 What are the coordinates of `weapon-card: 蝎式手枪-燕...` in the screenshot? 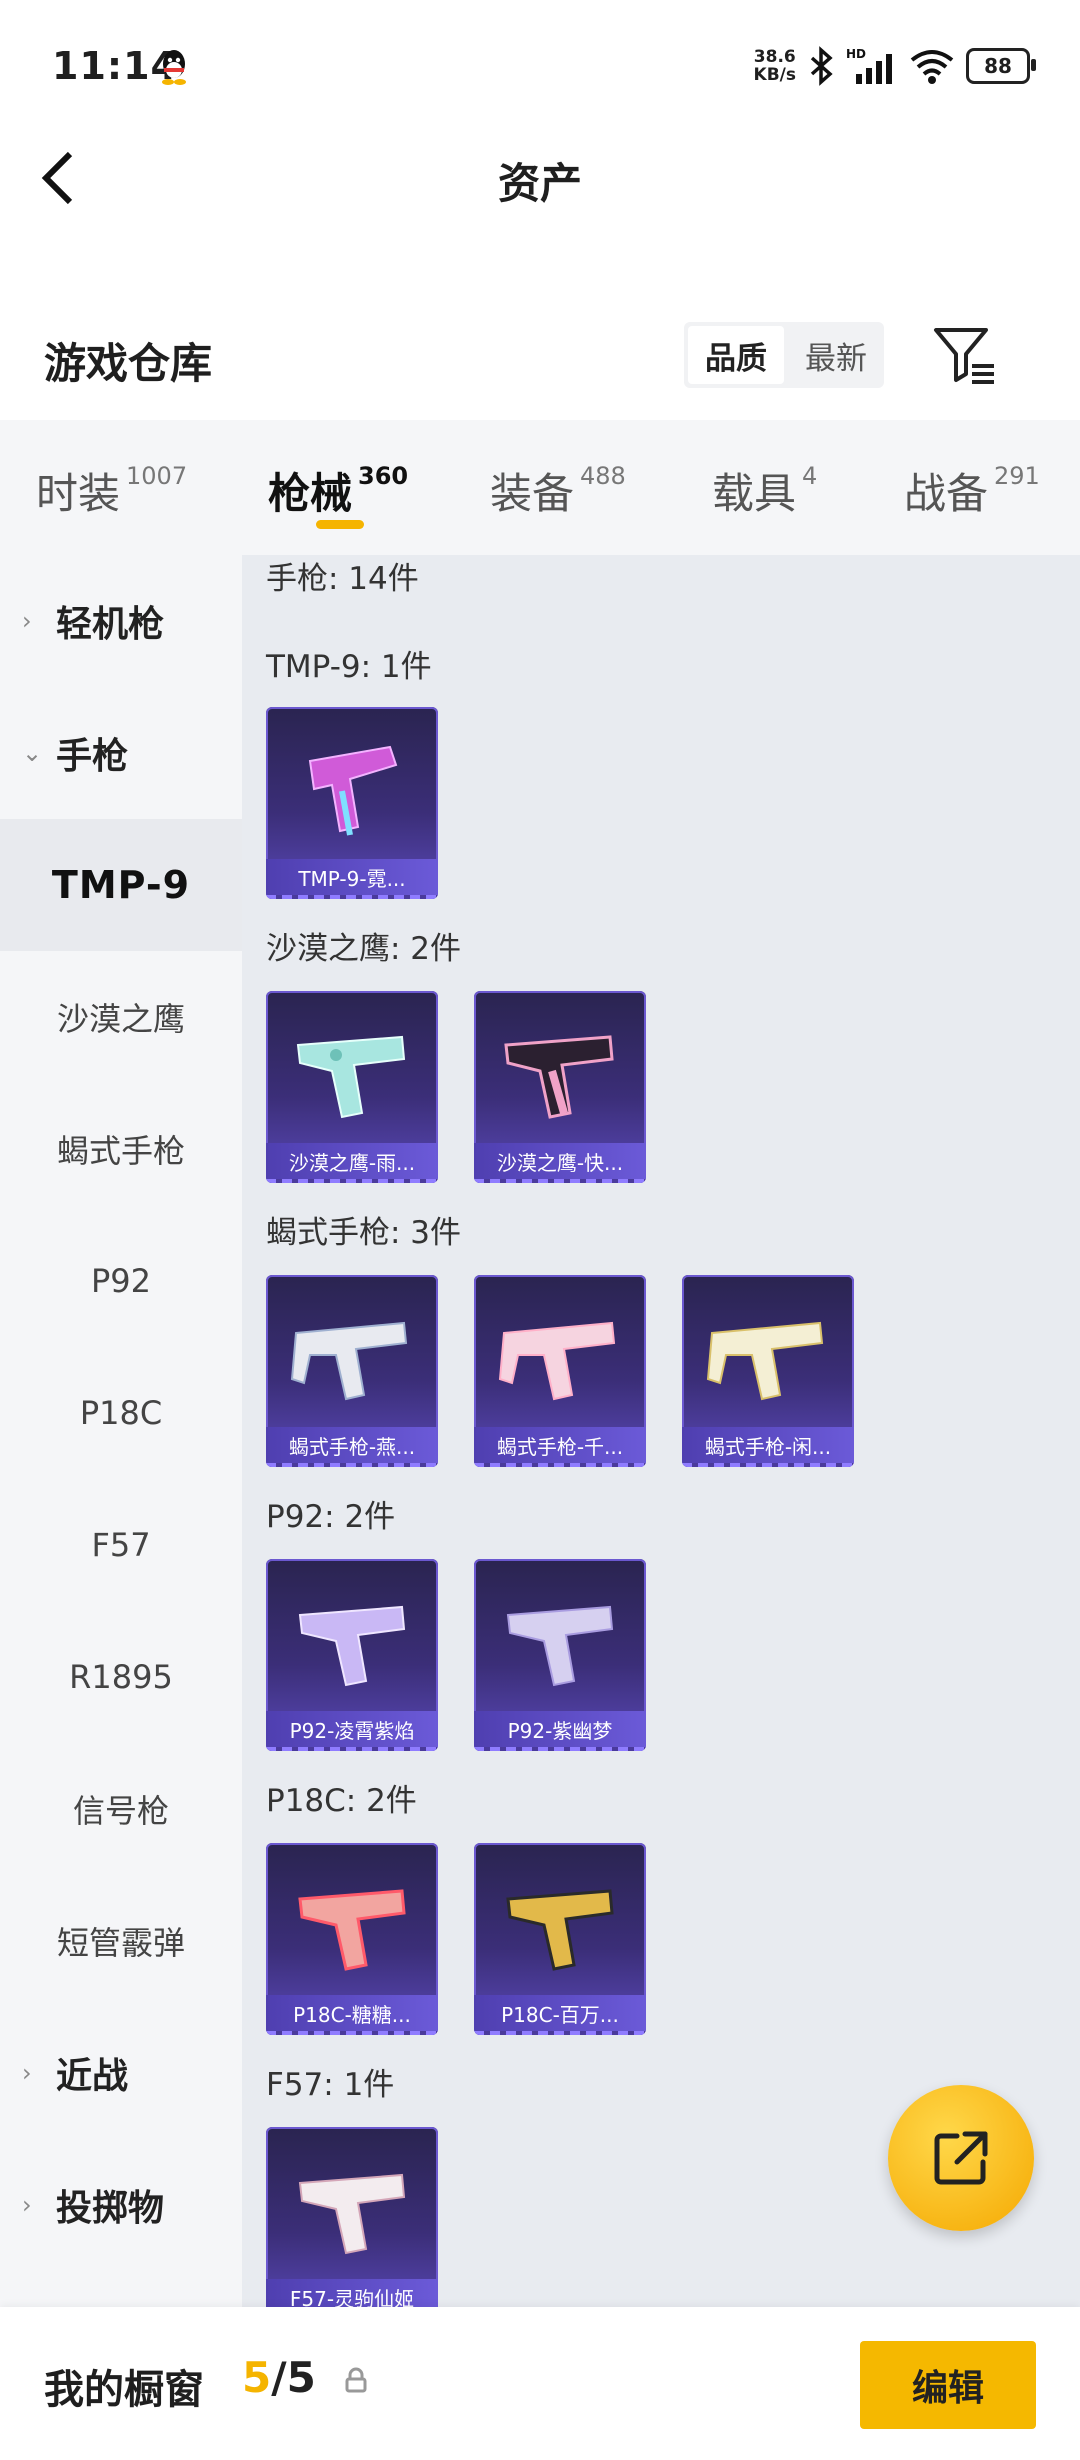 It's located at (352, 1371).